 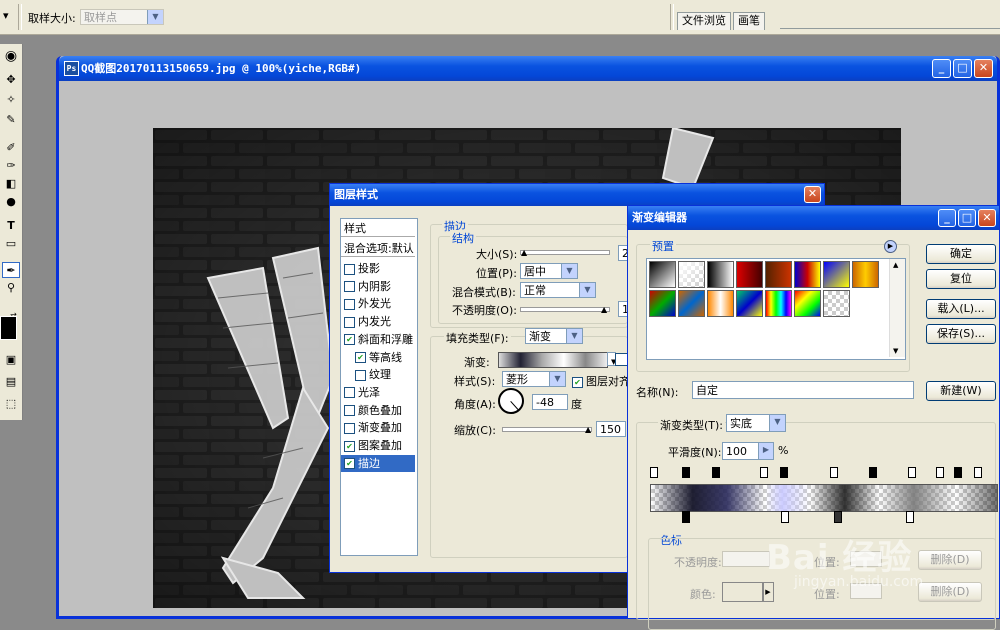 I want to click on heal-brush-icon: ✎, so click(x=11, y=120).